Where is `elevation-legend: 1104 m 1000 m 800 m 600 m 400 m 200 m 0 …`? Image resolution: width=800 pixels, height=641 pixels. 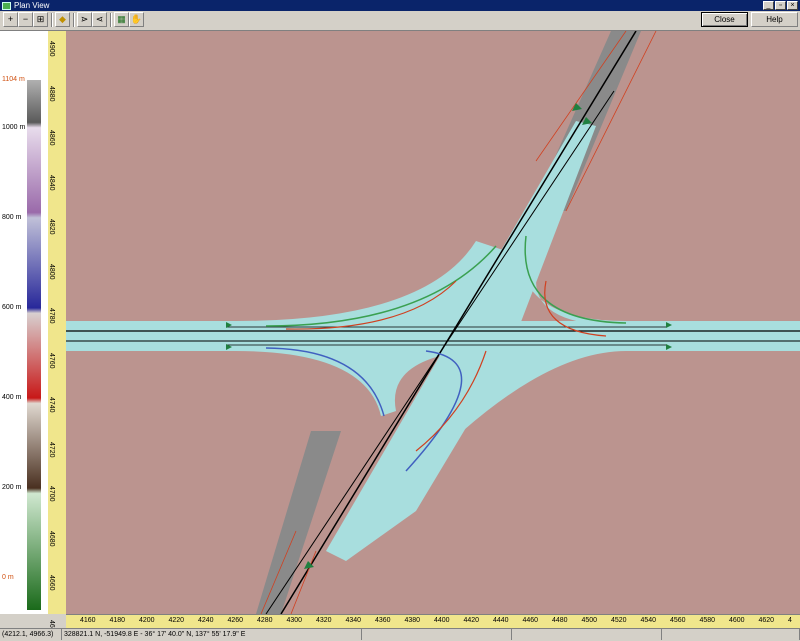
elevation-legend: 1104 m 1000 m 800 m 600 m 400 m 200 m 0 … is located at coordinates (24, 322).